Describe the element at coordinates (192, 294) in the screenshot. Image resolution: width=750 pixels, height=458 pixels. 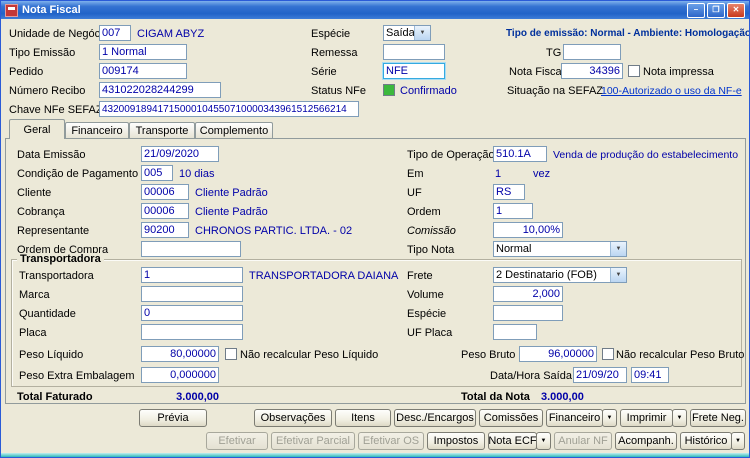
I see `marca-input` at that location.